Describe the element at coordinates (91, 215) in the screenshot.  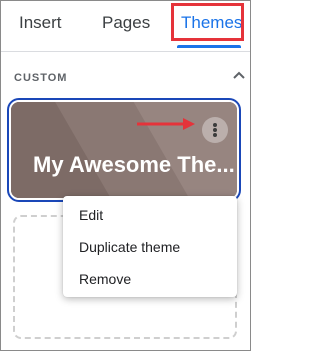
I see `menu-item-edit: Edit` at that location.